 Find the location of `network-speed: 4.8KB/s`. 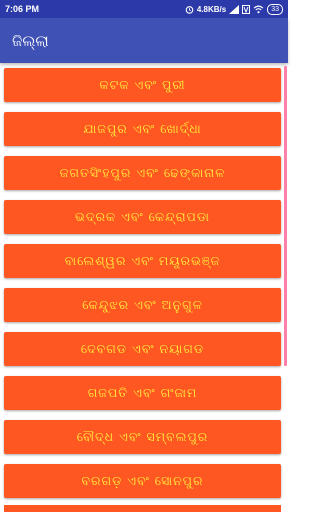

network-speed: 4.8KB/s is located at coordinates (211, 9).